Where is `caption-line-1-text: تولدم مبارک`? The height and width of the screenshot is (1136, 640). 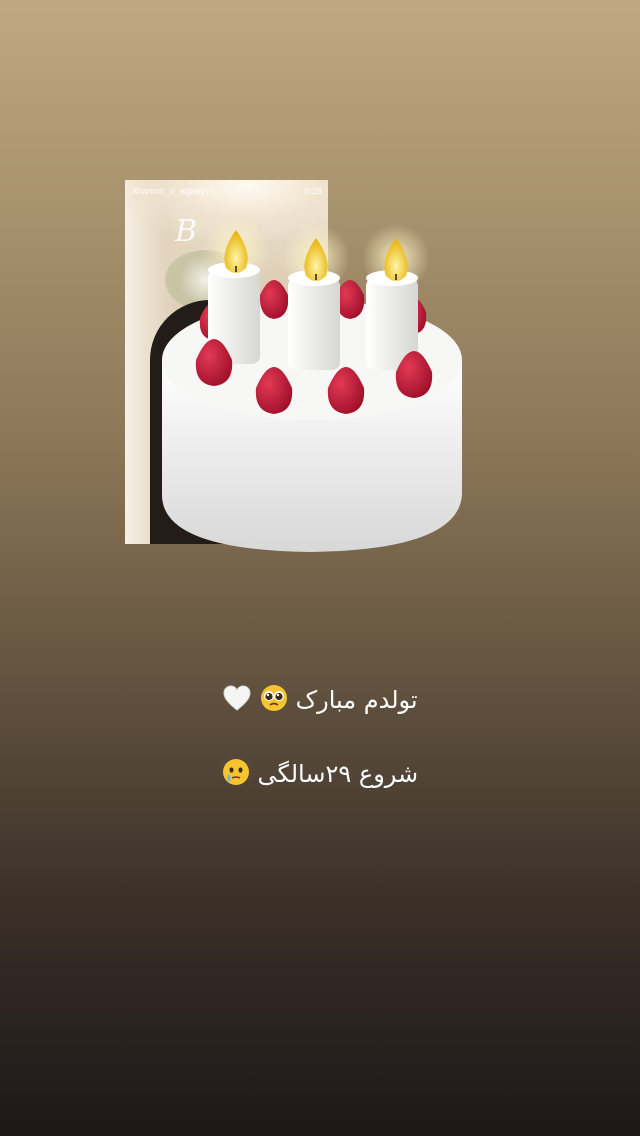 caption-line-1-text: تولدم مبارک is located at coordinates (356, 700).